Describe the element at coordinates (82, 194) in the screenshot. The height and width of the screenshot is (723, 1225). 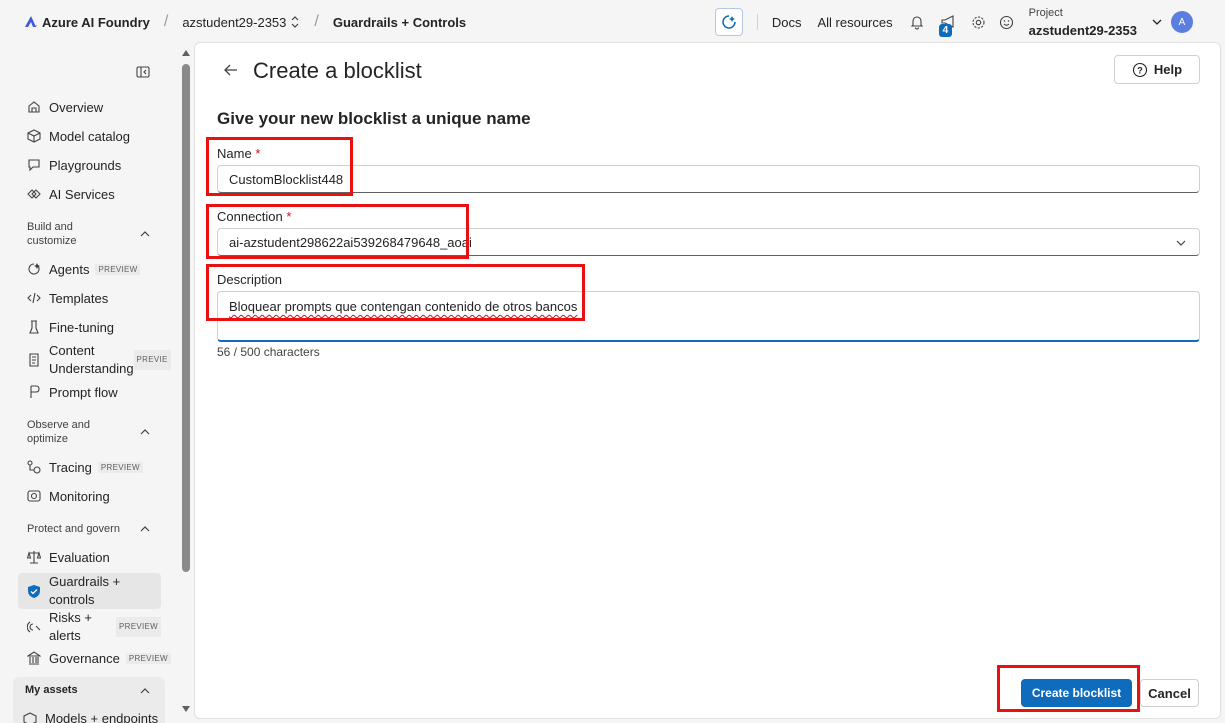
I see `sidebar-item-label: AI Services` at that location.